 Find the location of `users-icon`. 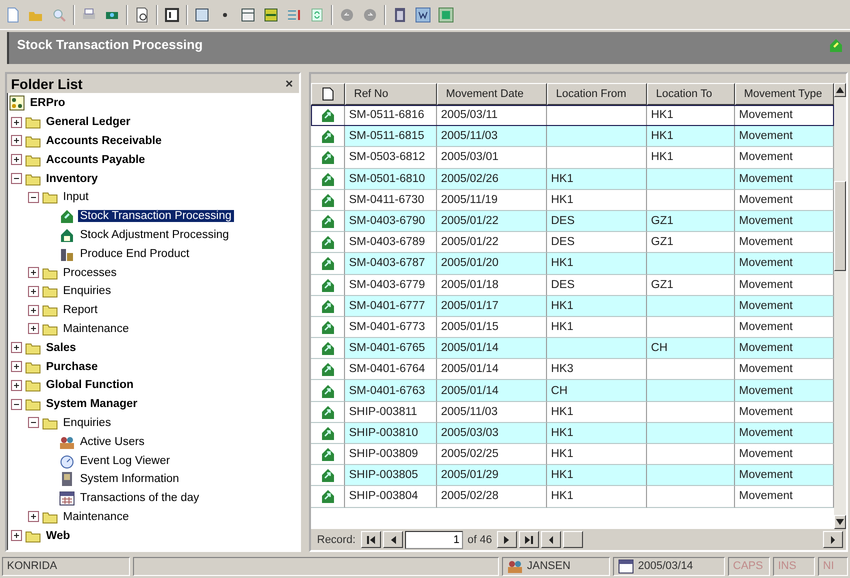

users-icon is located at coordinates (515, 566).